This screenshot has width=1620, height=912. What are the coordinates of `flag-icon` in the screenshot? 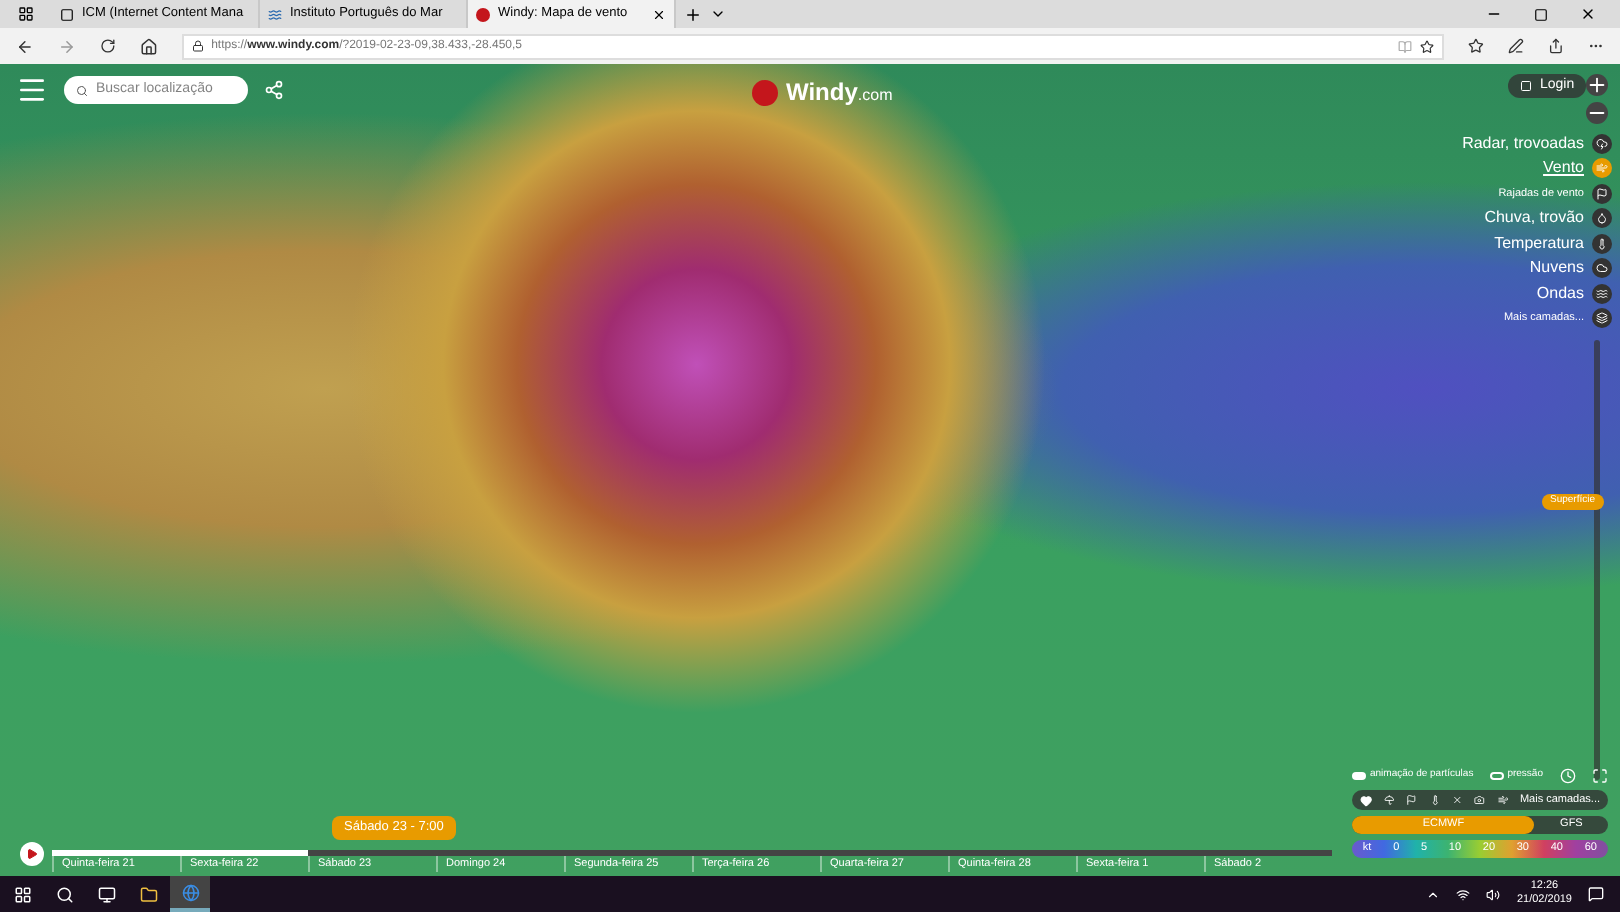 It's located at (1412, 800).